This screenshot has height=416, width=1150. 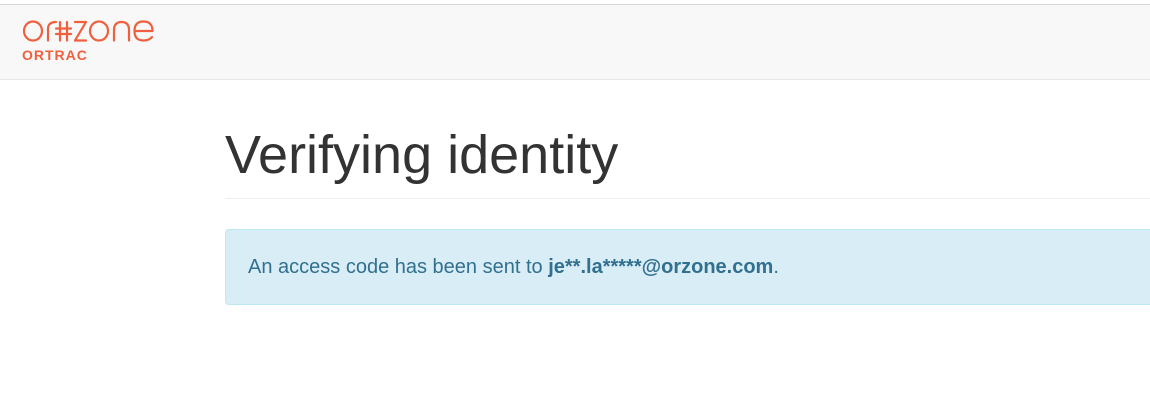 I want to click on orzone-logo, so click(x=88, y=31).